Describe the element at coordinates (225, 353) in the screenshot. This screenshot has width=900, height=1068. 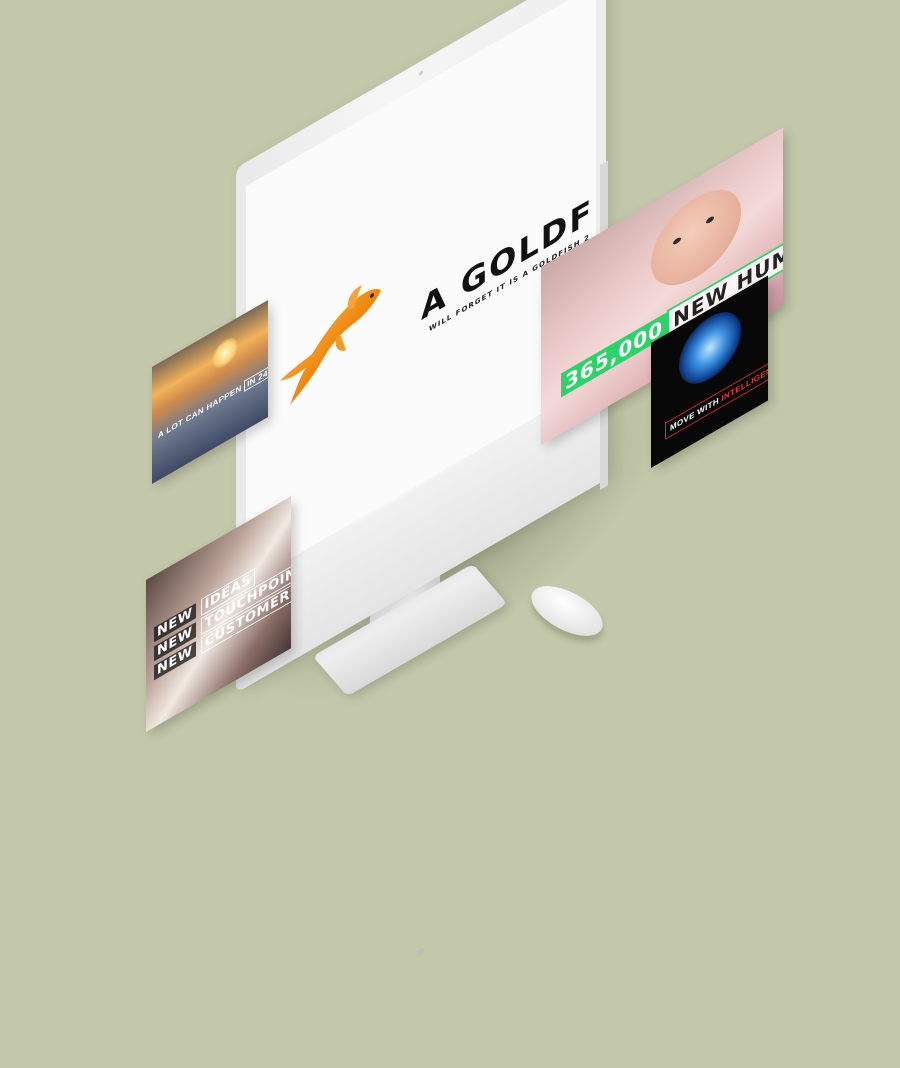
I see `sun-icon` at that location.